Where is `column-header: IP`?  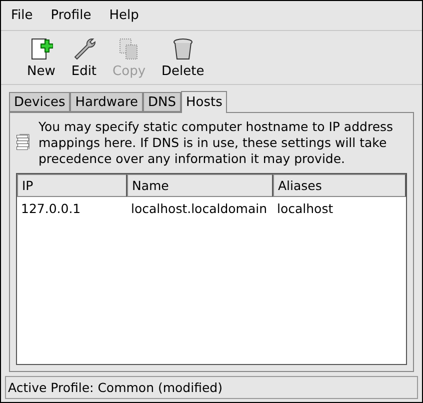
column-header: IP is located at coordinates (72, 185).